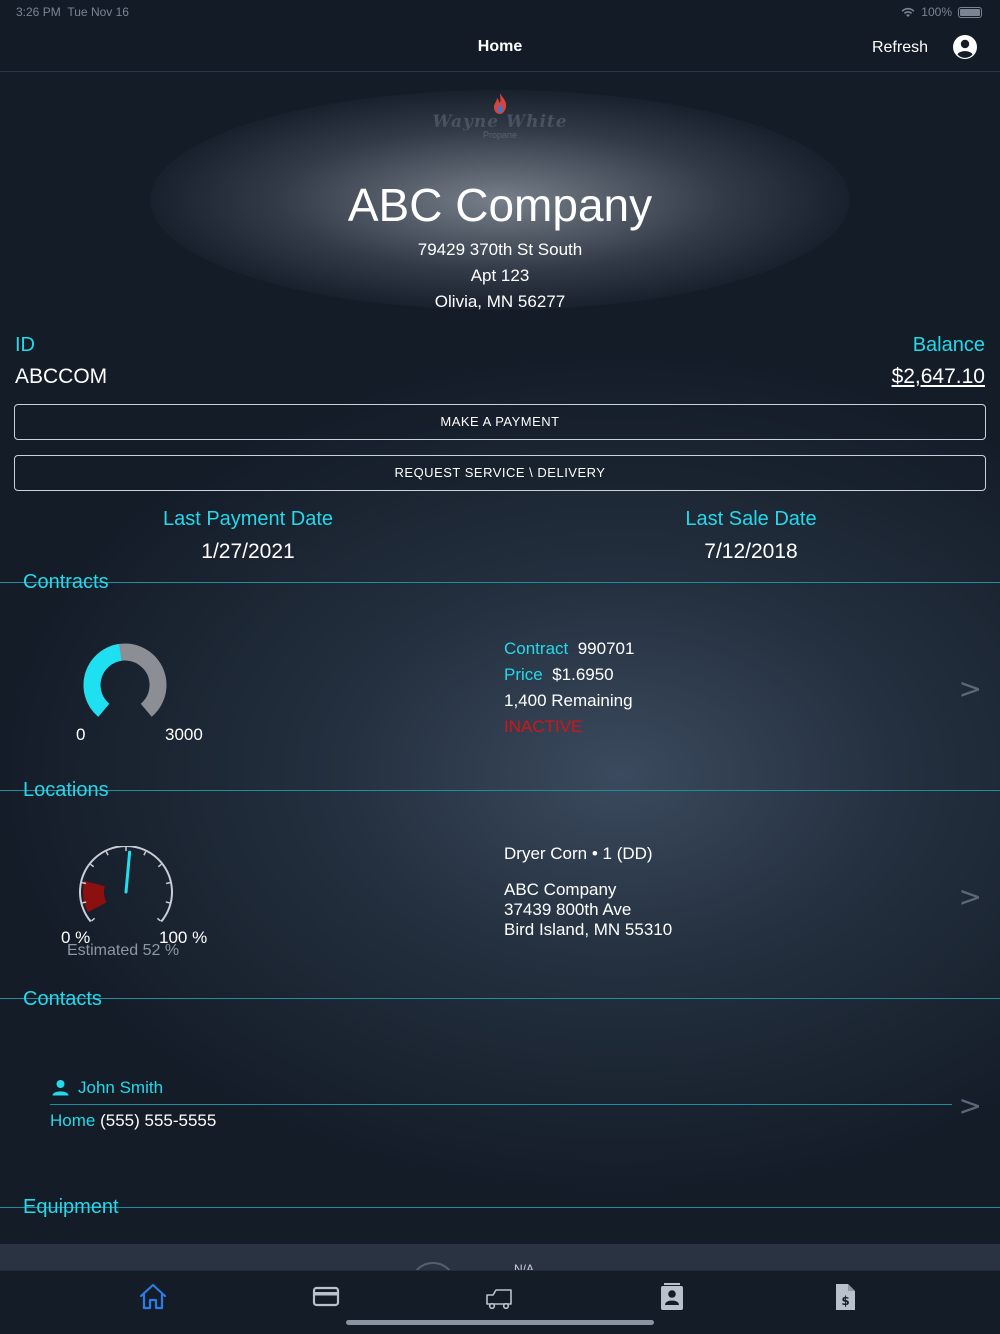 This screenshot has height=1334, width=1000. I want to click on locations-section-title: Locations, so click(66, 790).